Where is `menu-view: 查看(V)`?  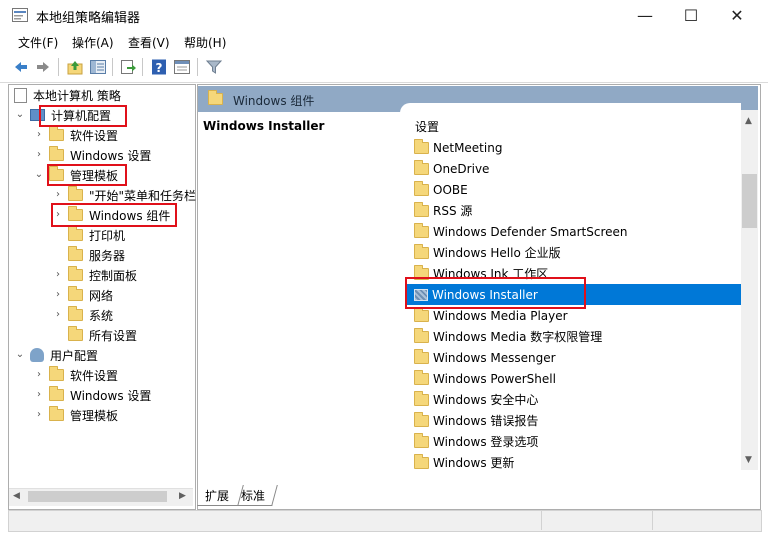
menu-view: 查看(V) is located at coordinates (149, 42).